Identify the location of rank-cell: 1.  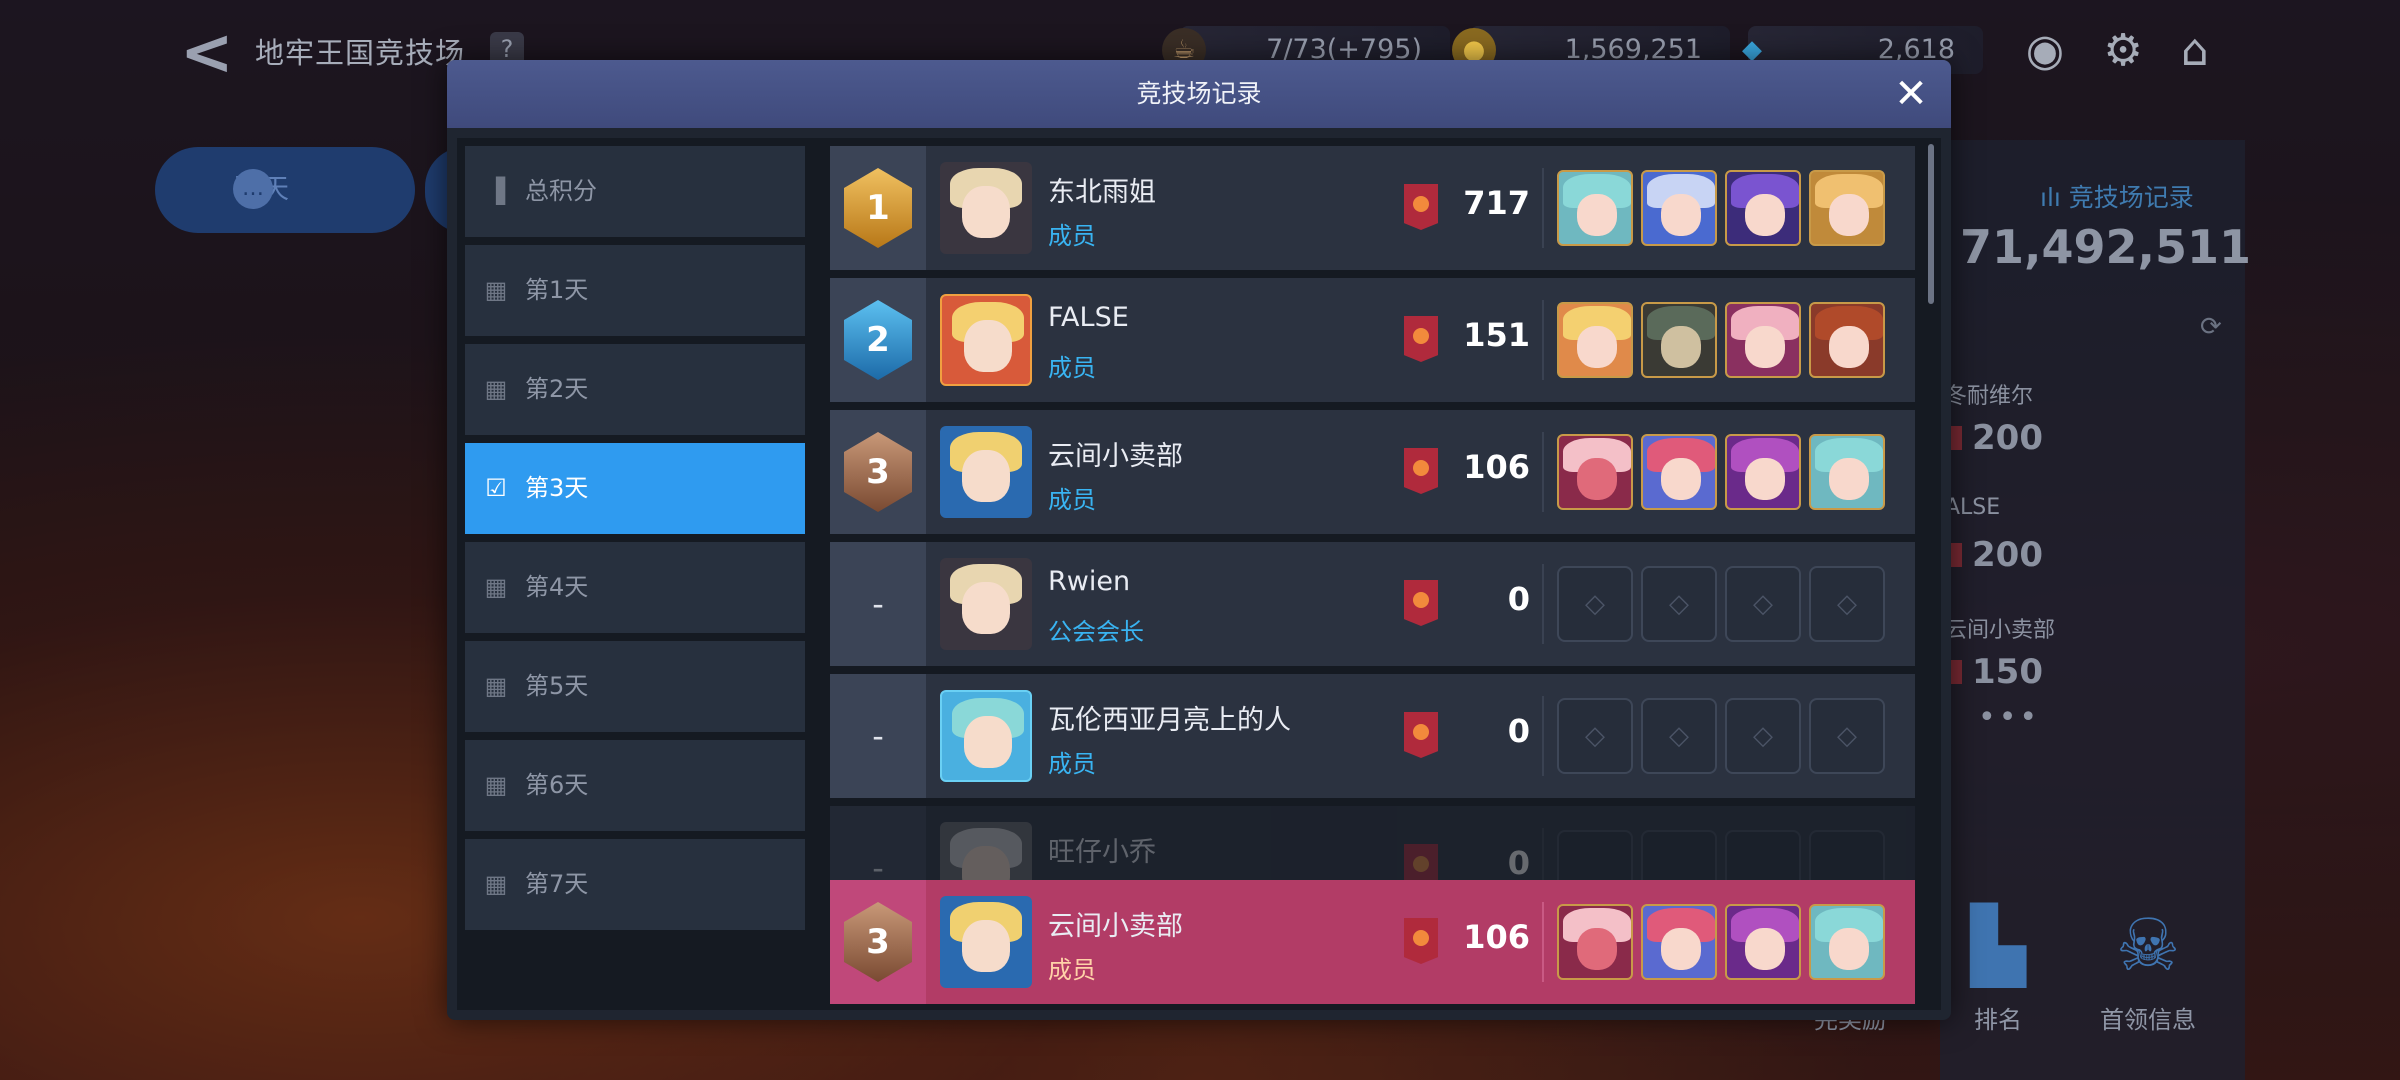
(878, 208).